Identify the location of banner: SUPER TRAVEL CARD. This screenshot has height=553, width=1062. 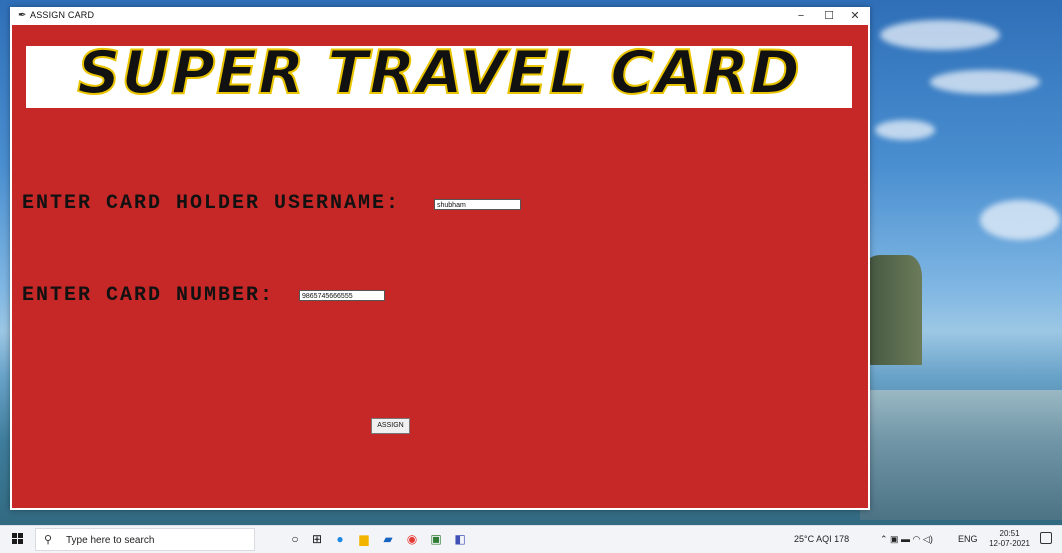
(439, 77).